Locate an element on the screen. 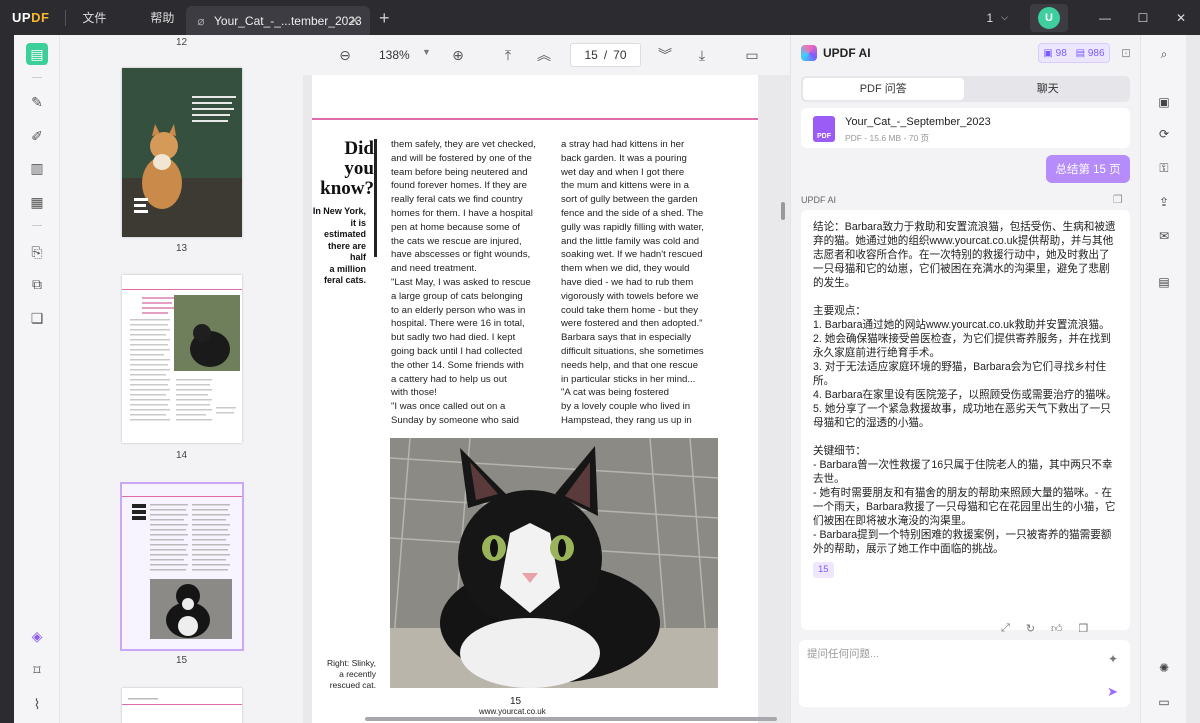  chevron-down-icon: ⌵ is located at coordinates (1004, 17).